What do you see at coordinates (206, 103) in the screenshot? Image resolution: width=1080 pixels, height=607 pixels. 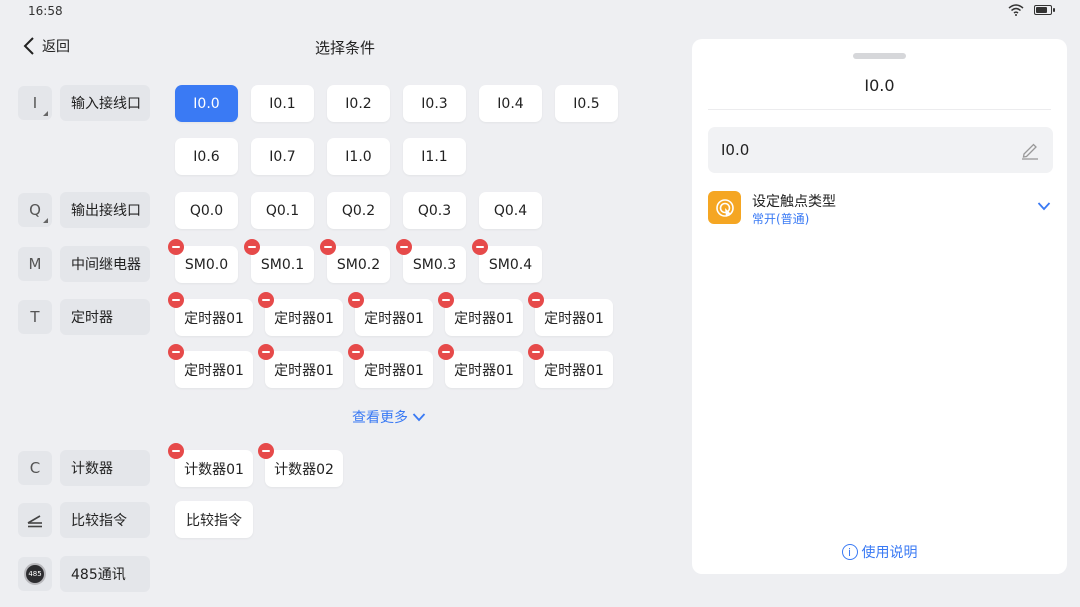 I see `input-chip-selected: I0.0` at bounding box center [206, 103].